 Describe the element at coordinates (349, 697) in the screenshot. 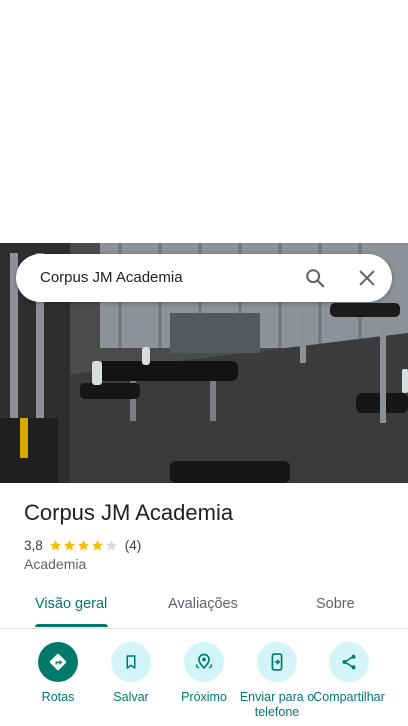

I see `share-label: Compartilhar` at that location.